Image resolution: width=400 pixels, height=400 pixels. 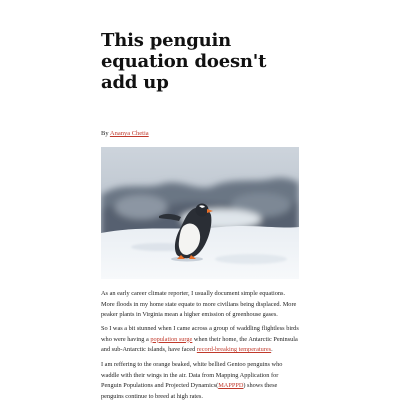 What do you see at coordinates (129, 133) in the screenshot?
I see `author-link: Ananya Chetia` at bounding box center [129, 133].